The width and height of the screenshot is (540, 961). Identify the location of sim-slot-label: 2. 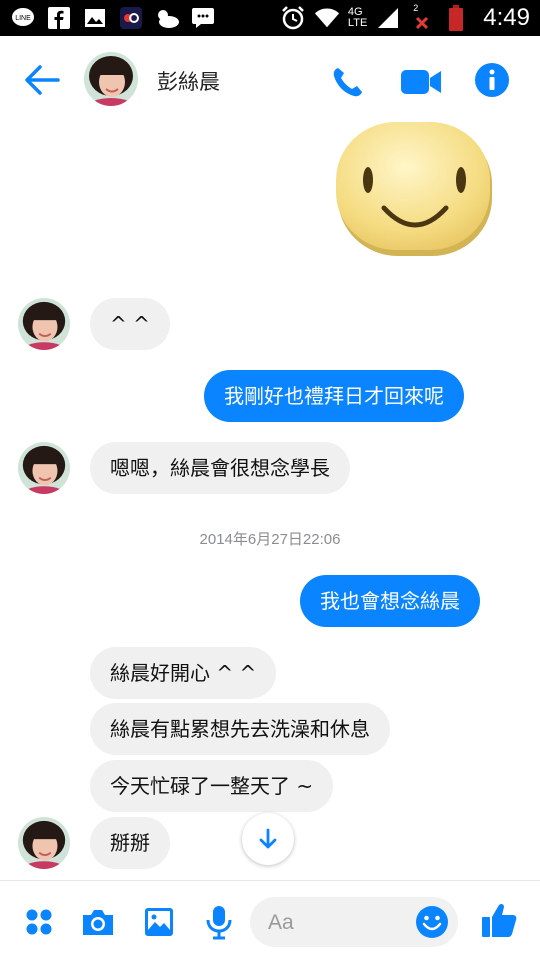
(416, 8).